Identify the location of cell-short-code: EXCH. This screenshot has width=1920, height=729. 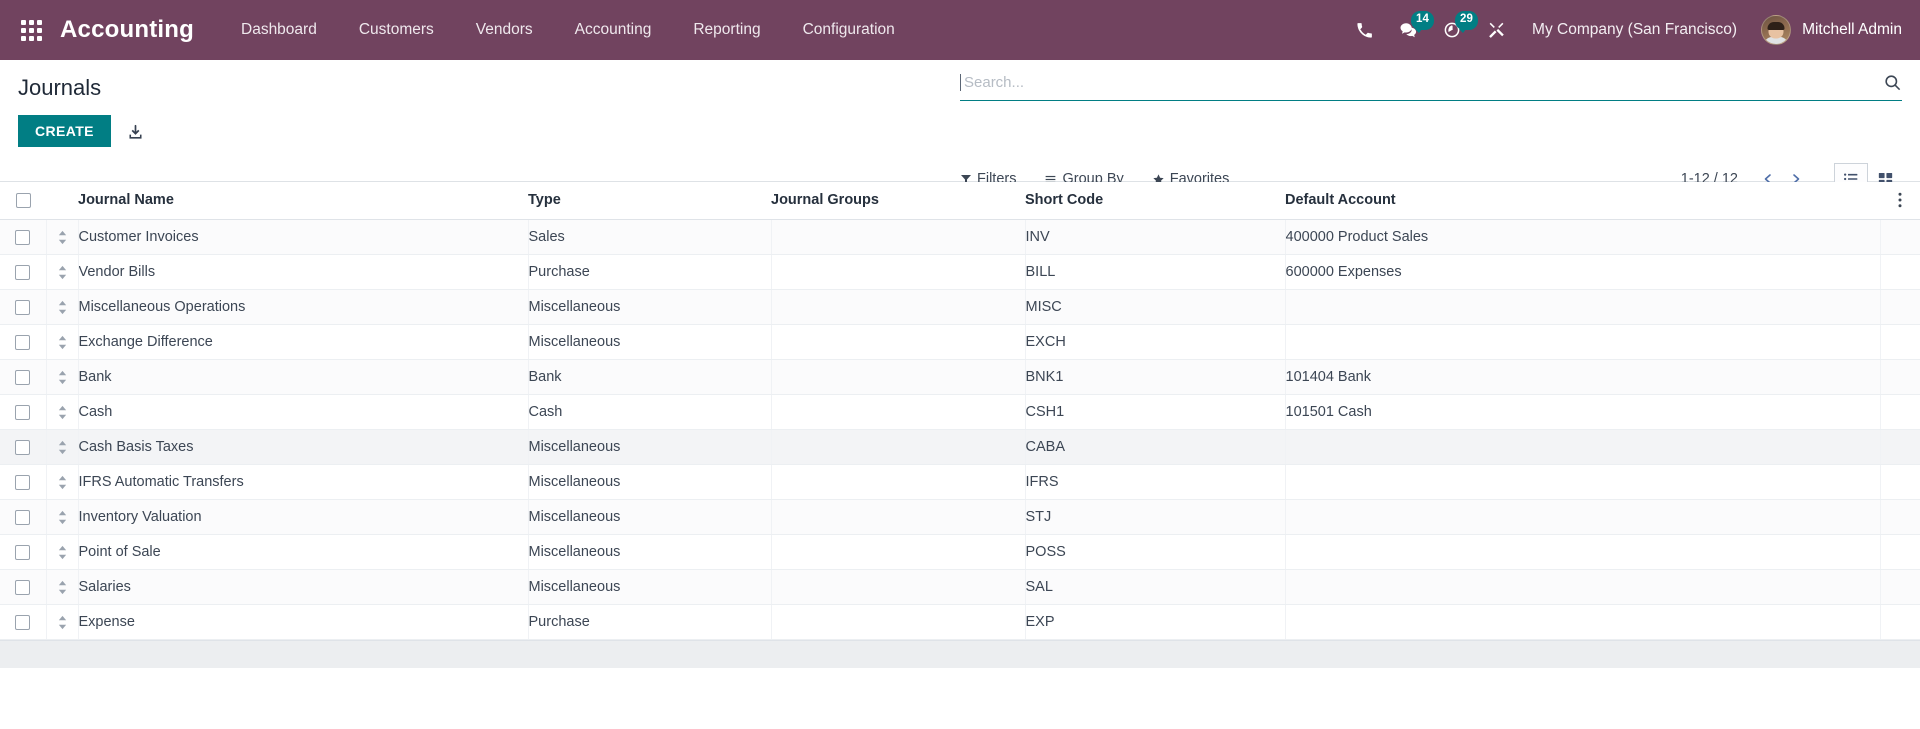
(1155, 342).